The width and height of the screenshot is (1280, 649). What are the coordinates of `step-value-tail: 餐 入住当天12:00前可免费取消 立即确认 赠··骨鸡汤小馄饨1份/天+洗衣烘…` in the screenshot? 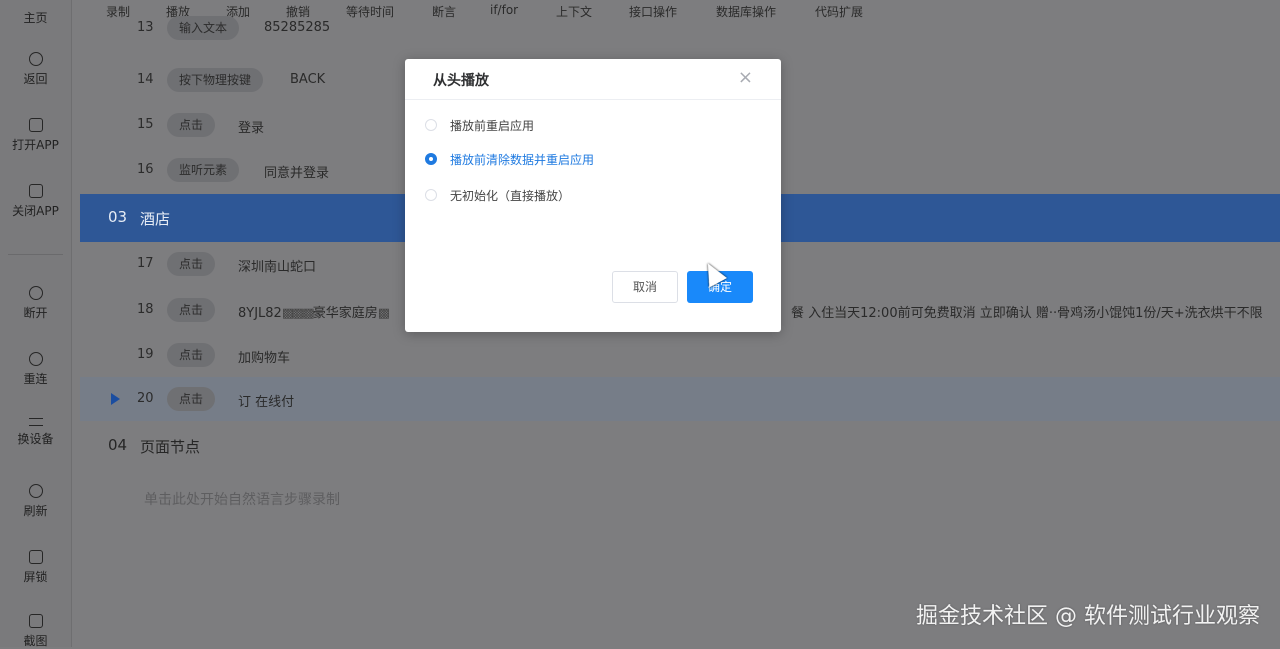 It's located at (1027, 313).